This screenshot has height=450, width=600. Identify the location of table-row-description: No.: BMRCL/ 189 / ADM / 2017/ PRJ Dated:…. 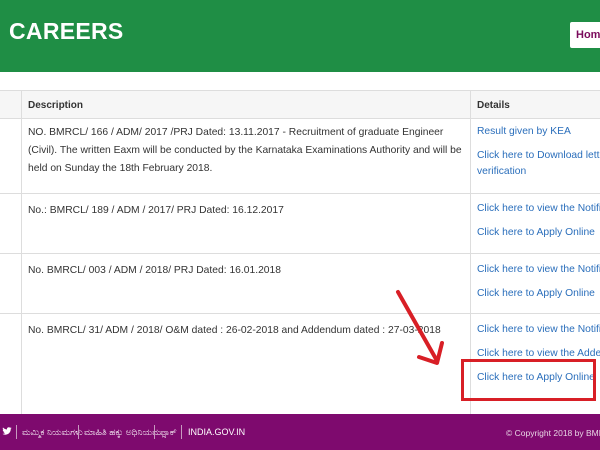
(156, 210).